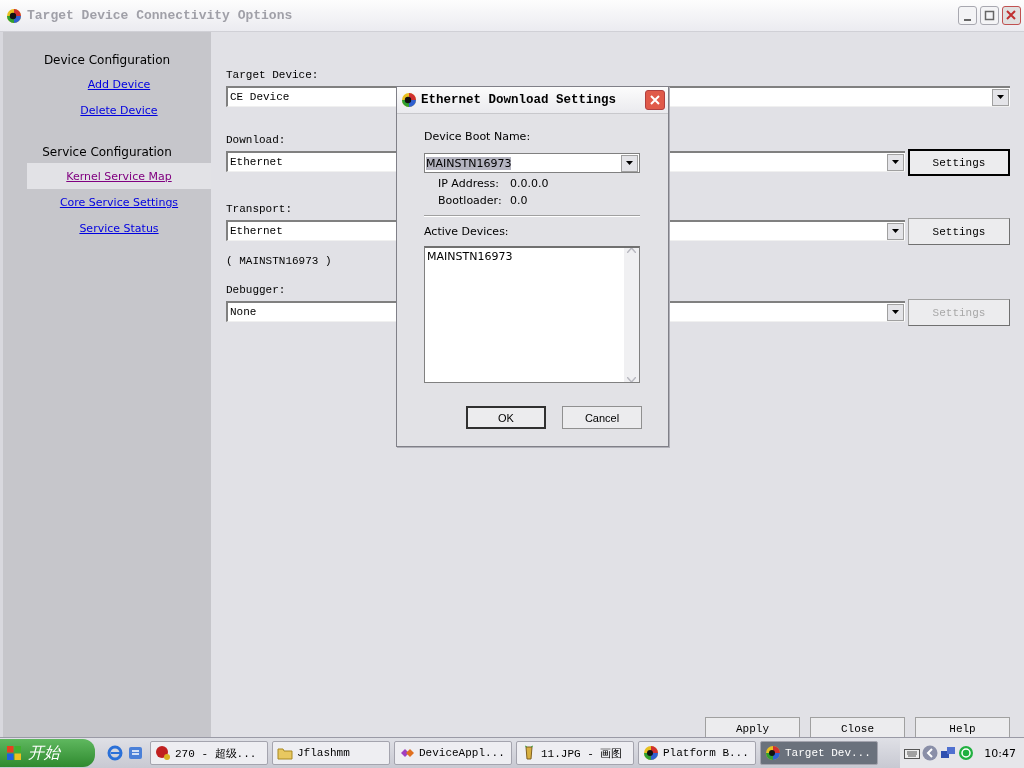  What do you see at coordinates (256, 140) in the screenshot?
I see `field-label: Download:` at bounding box center [256, 140].